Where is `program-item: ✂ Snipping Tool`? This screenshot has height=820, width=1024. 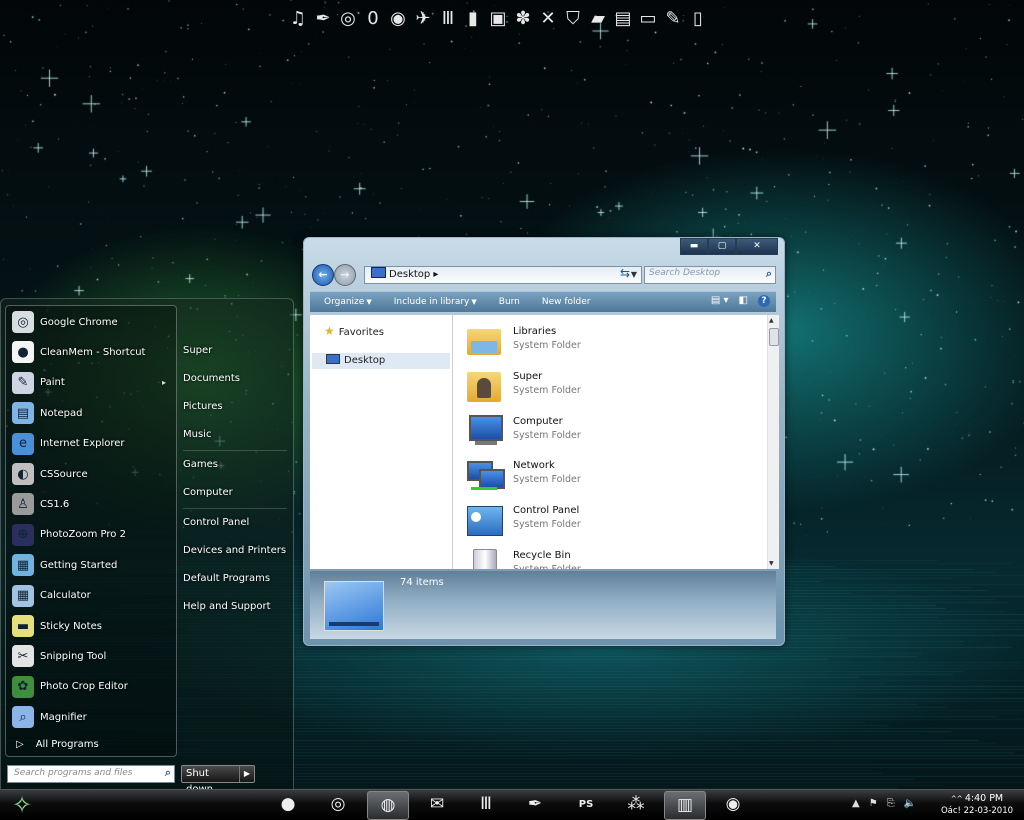 program-item: ✂ Snipping Tool is located at coordinates (92, 656).